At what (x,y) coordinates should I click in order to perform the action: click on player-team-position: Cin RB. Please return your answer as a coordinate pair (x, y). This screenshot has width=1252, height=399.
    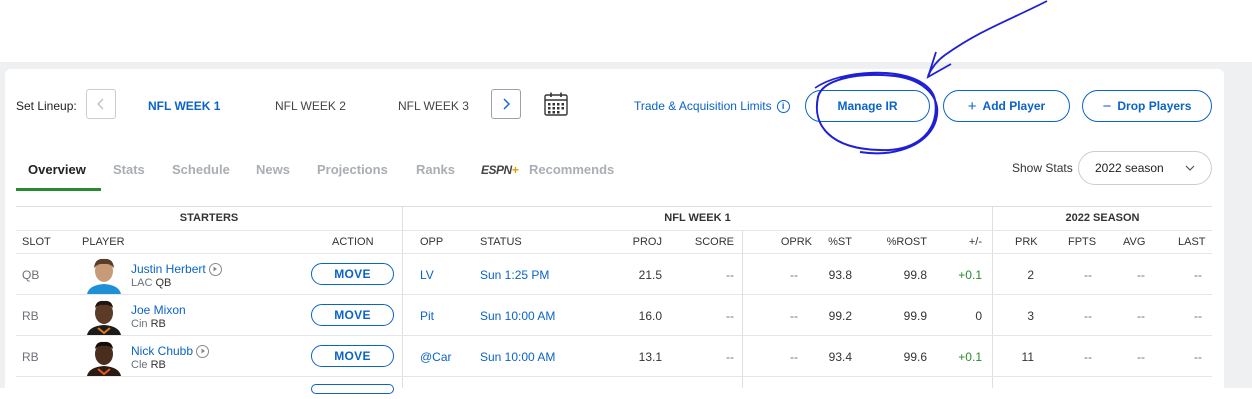
    Looking at the image, I should click on (148, 324).